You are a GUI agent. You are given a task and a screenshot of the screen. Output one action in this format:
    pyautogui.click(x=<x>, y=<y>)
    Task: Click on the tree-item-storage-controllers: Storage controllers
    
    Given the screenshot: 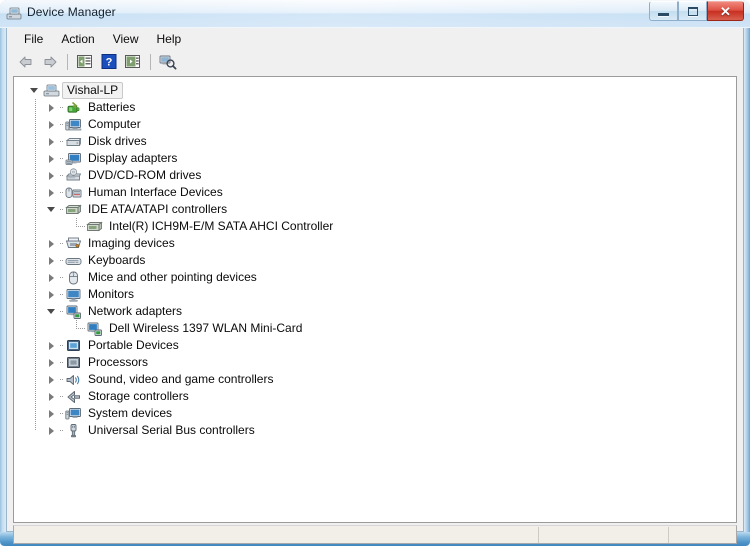 What is the action you would take?
    pyautogui.click(x=375, y=396)
    